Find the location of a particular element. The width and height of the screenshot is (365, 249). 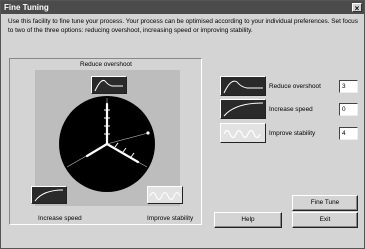

speed-value-input: 0 is located at coordinates (348, 109).